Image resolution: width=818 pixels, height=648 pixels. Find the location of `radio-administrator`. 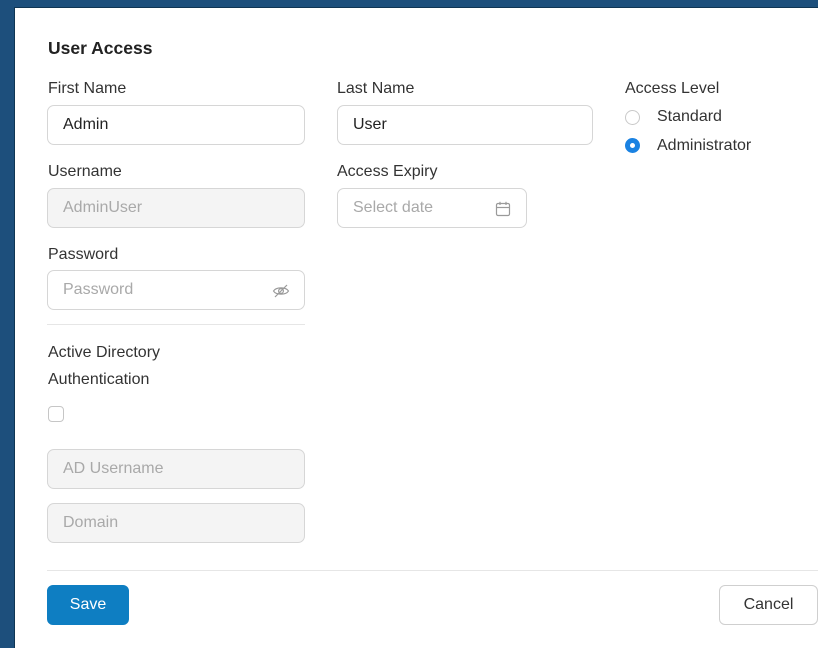

radio-administrator is located at coordinates (632, 145).